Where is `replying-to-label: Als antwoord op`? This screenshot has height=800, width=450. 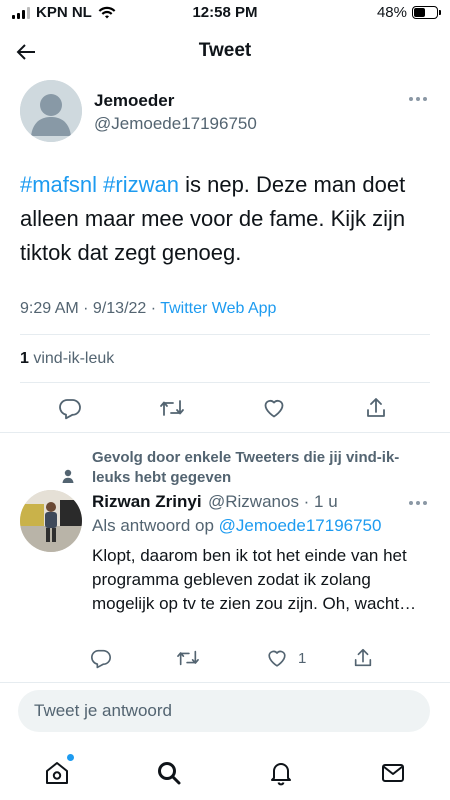
replying-to-label: Als antwoord op is located at coordinates (155, 525).